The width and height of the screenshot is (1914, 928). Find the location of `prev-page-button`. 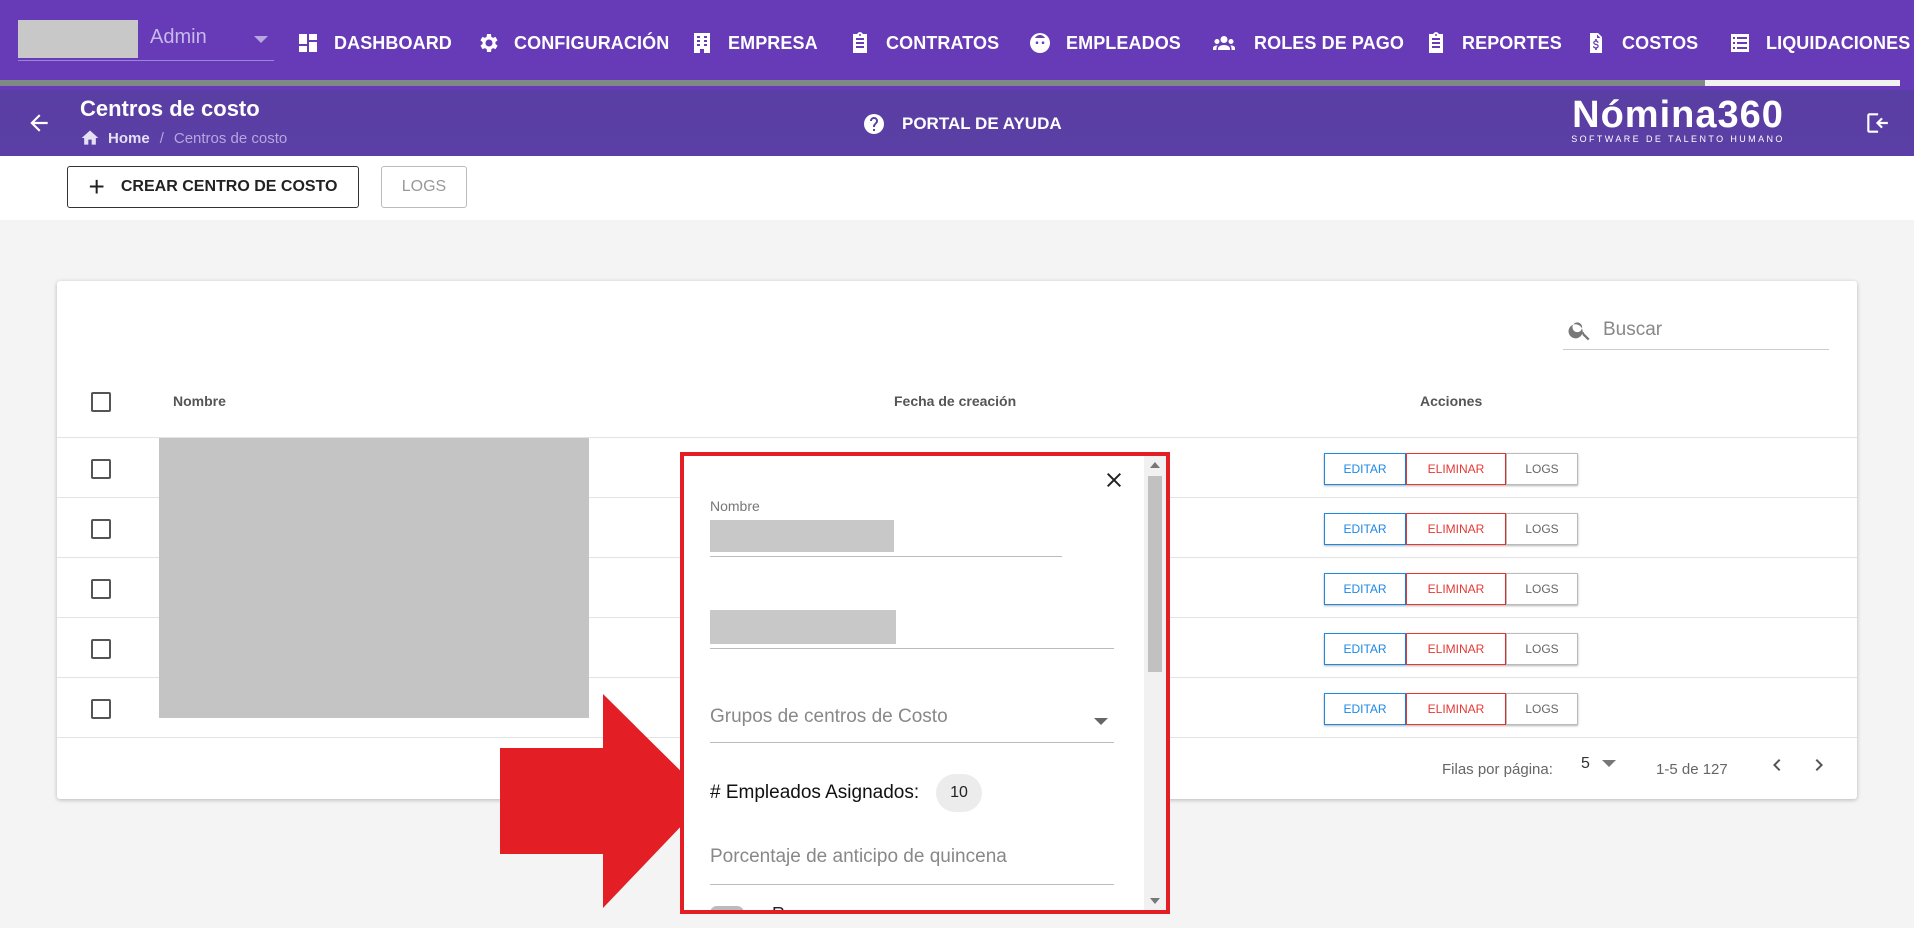

prev-page-button is located at coordinates (1777, 765).